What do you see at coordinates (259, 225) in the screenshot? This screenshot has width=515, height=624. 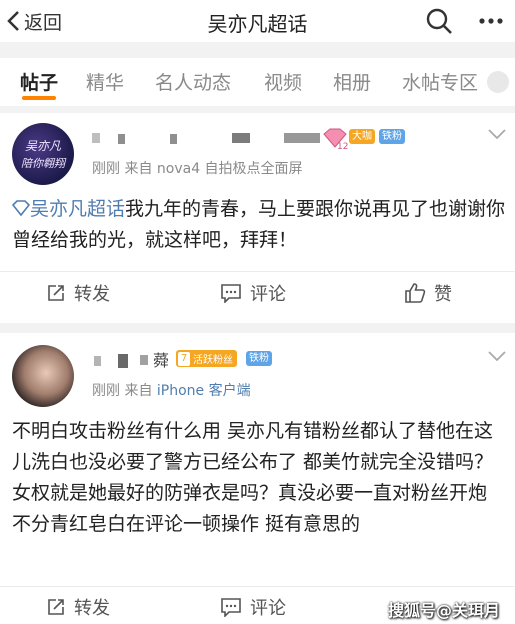 I see `post-body: 吴亦凡超话我九年的青春，马上要跟你说再见了也谢谢你曾经给我的光，就这样吧，拜拜！` at bounding box center [259, 225].